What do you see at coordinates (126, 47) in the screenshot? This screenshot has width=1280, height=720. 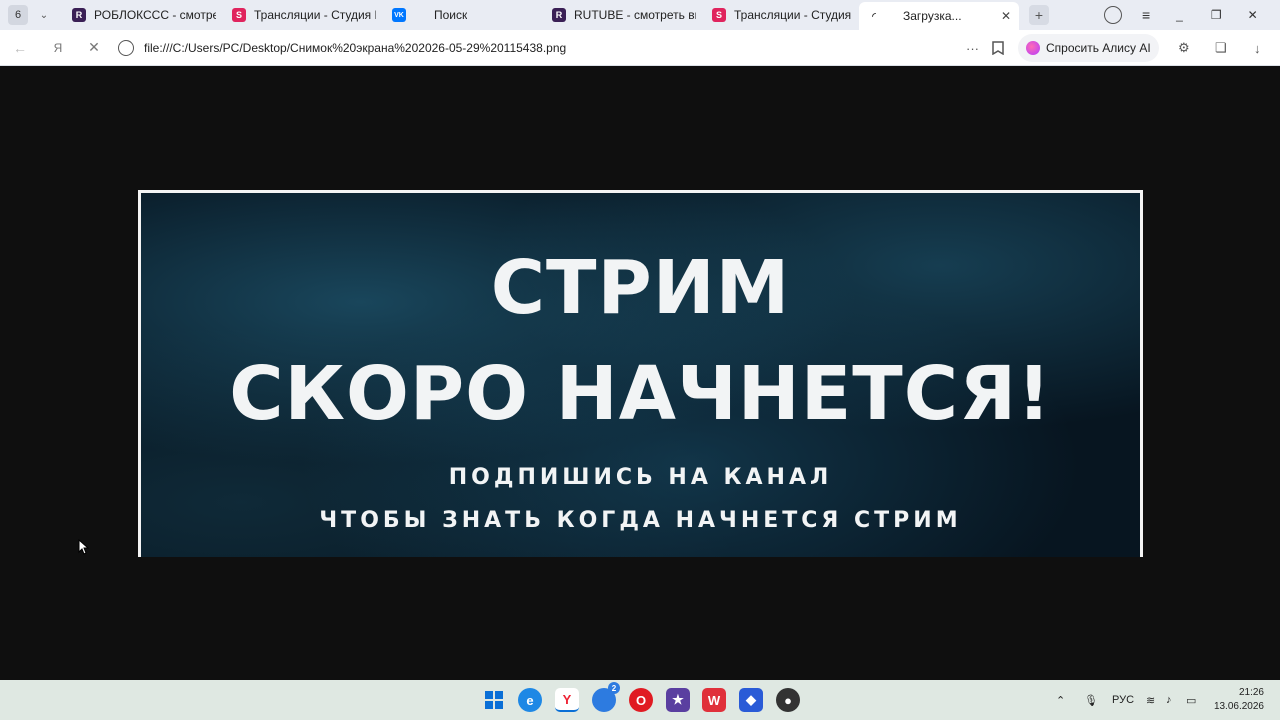 I see `globe-icon` at bounding box center [126, 47].